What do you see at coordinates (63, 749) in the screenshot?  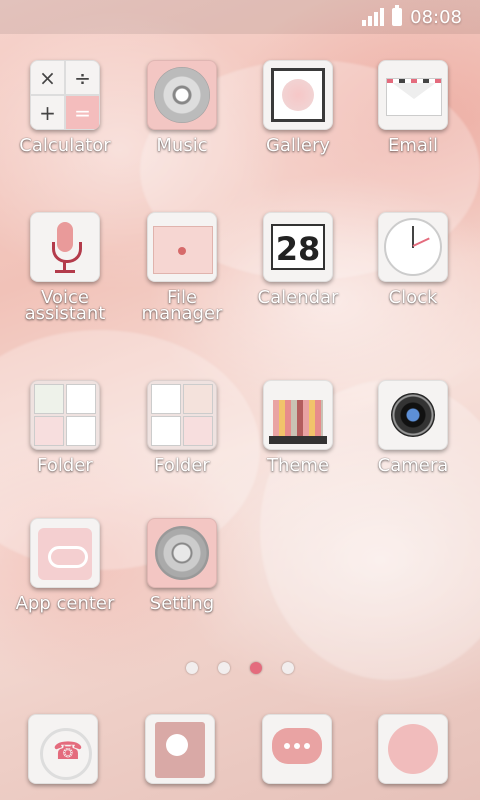 I see `phone-icon` at bounding box center [63, 749].